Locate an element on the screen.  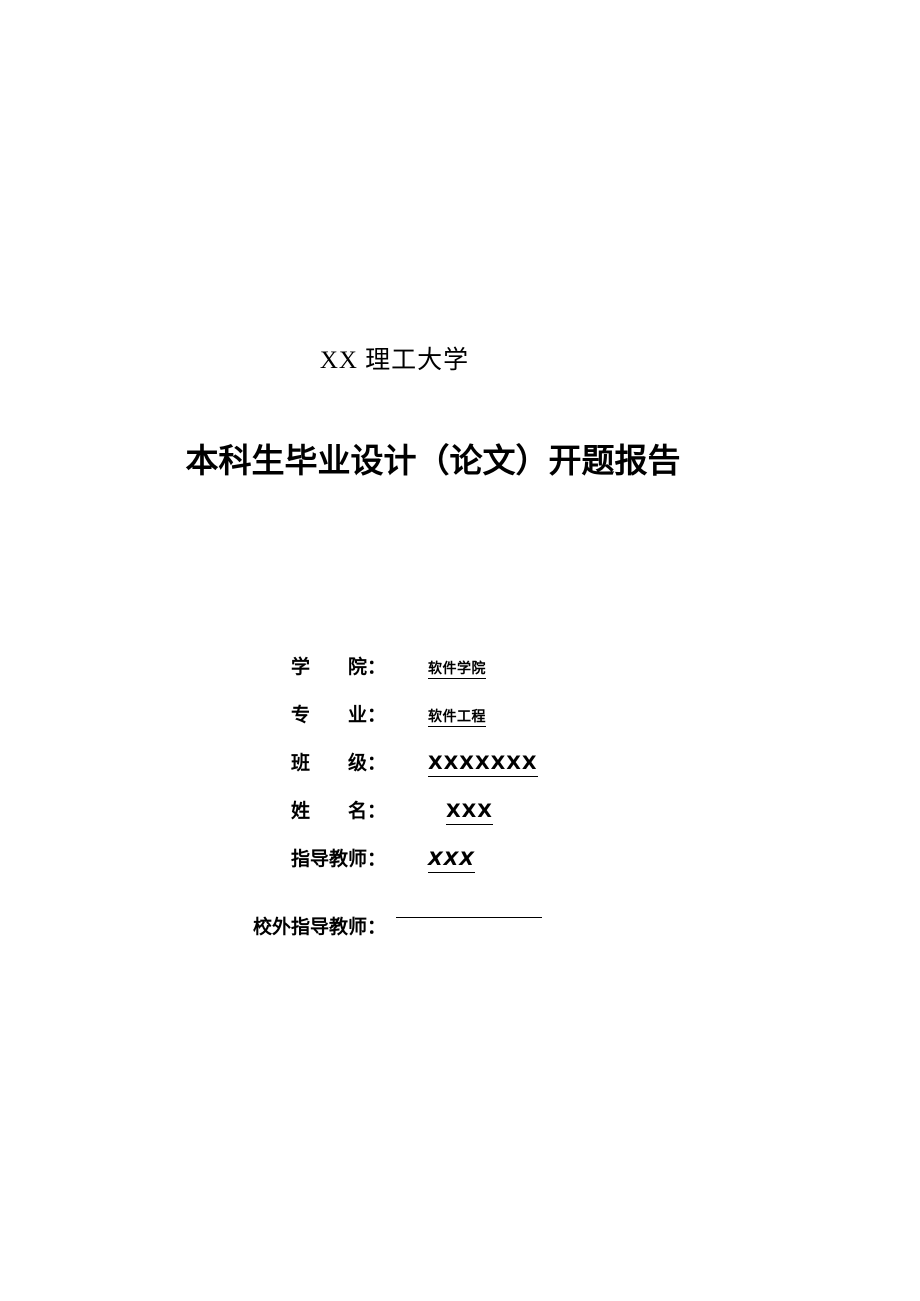
value-class: XXXXXXX is located at coordinates (483, 765).